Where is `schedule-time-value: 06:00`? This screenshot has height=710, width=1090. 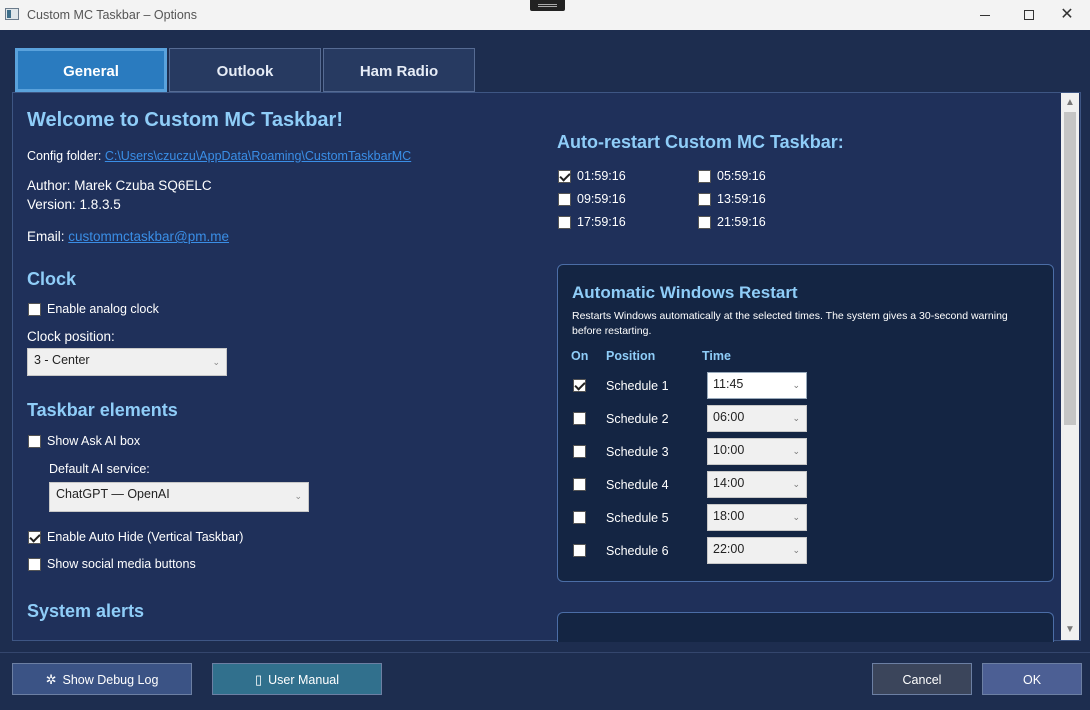
schedule-time-value: 06:00 is located at coordinates (729, 417).